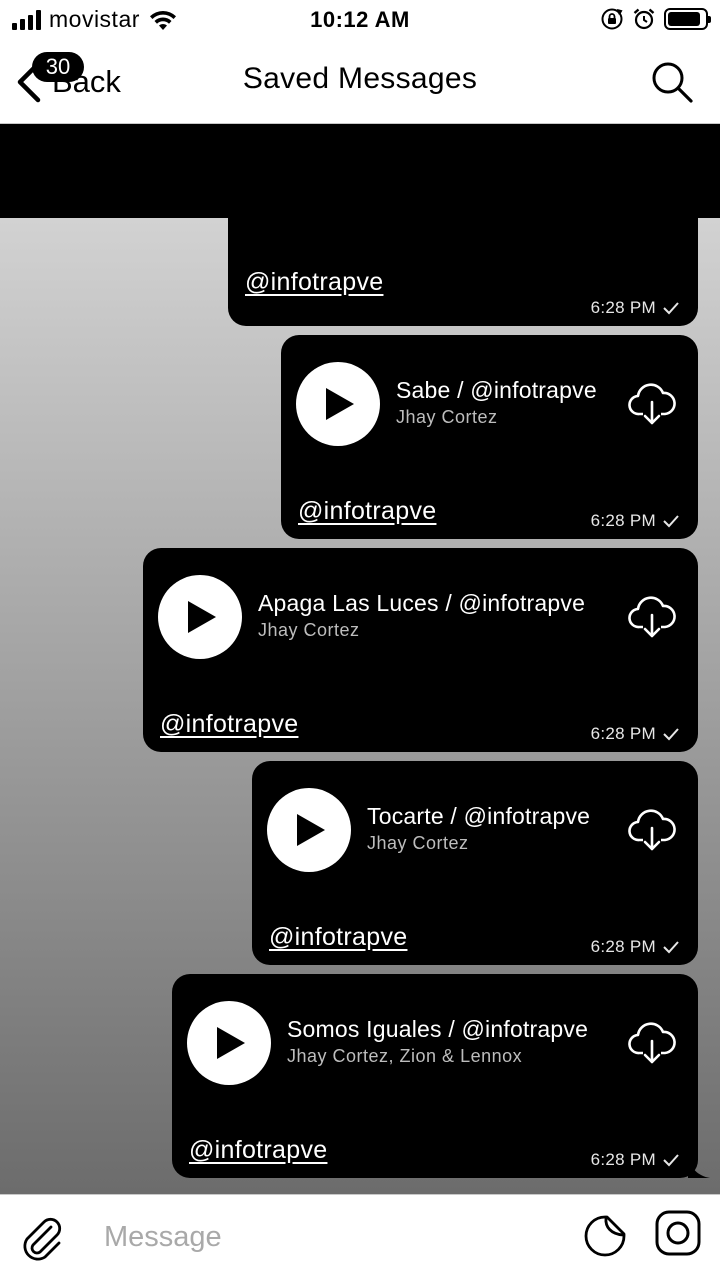 This screenshot has height=1280, width=720. Describe the element at coordinates (360, 78) in the screenshot. I see `page-title: Saved Messages` at that location.